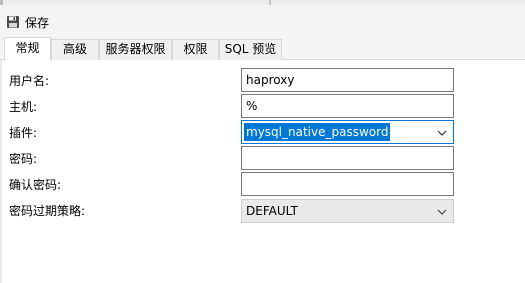  What do you see at coordinates (262, 21) in the screenshot?
I see `toolbar: 保存` at bounding box center [262, 21].